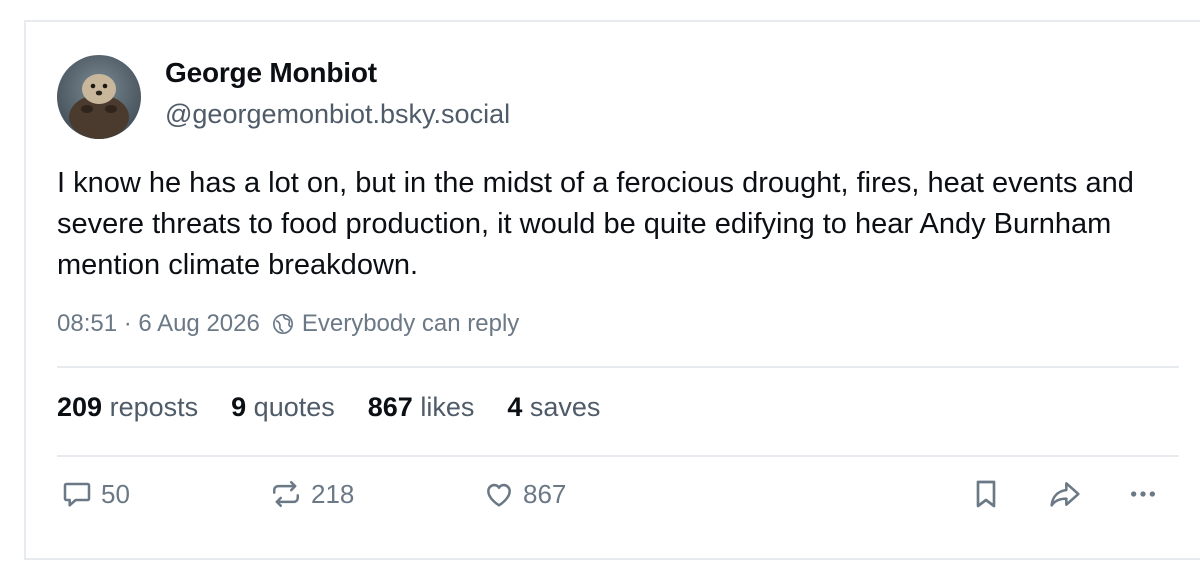  I want to click on like-count: 867, so click(545, 493).